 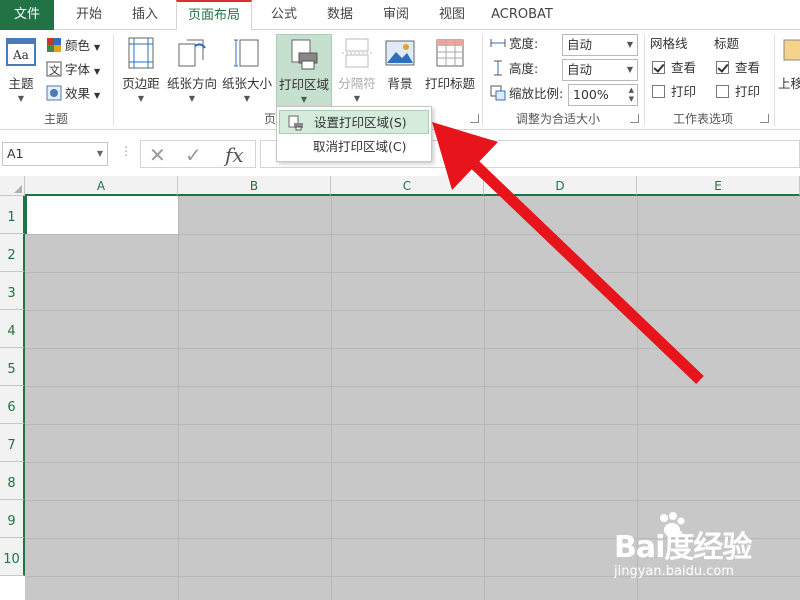 I want to click on name-box: A1 ▼, so click(x=55, y=154).